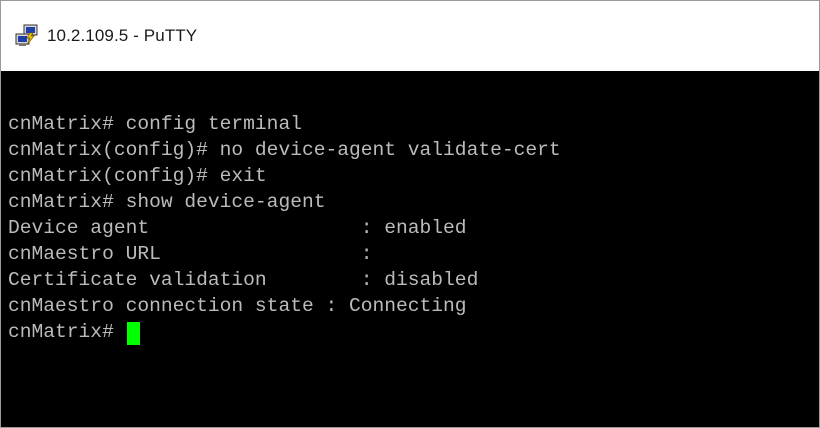  Describe the element at coordinates (137, 176) in the screenshot. I see `terminal-line: cnMatrix(config)# exit` at that location.